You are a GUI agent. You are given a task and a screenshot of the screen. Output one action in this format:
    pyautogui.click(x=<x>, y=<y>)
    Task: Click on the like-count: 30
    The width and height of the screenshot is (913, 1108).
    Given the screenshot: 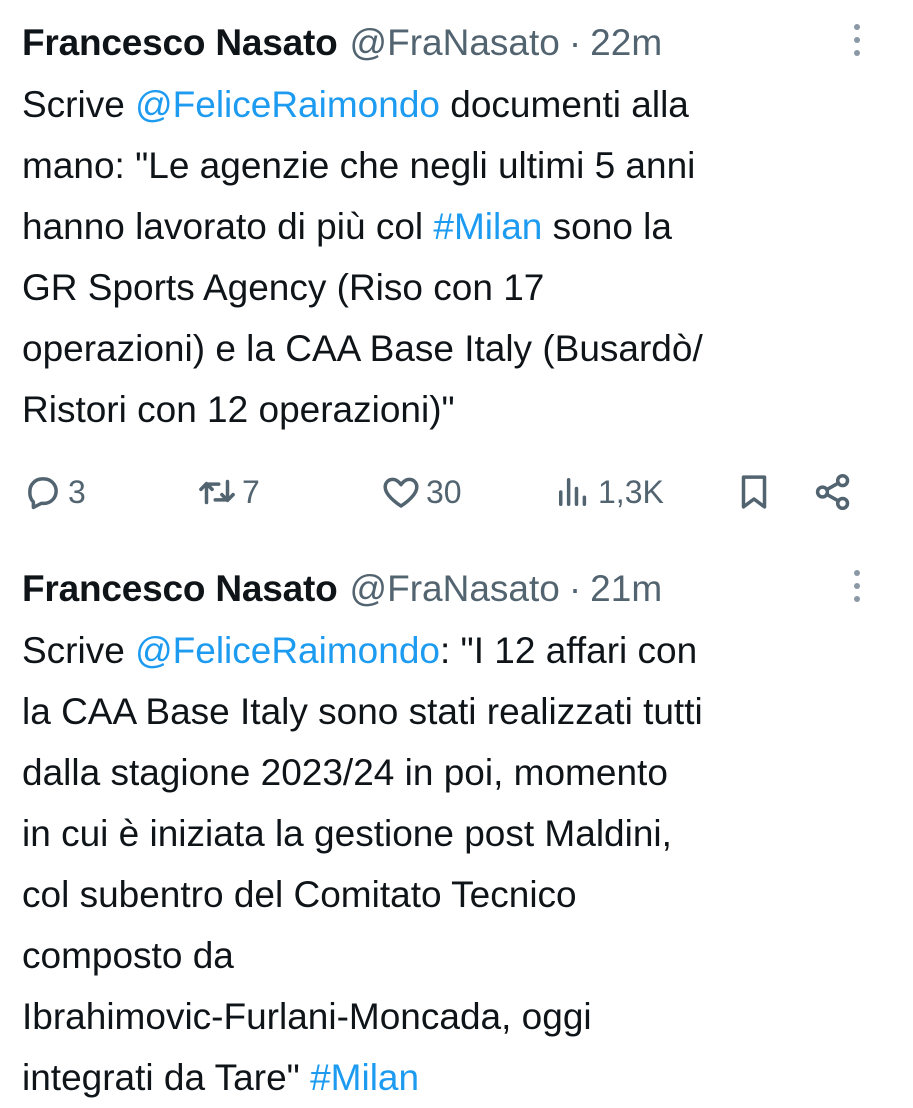 What is the action you would take?
    pyautogui.click(x=444, y=491)
    